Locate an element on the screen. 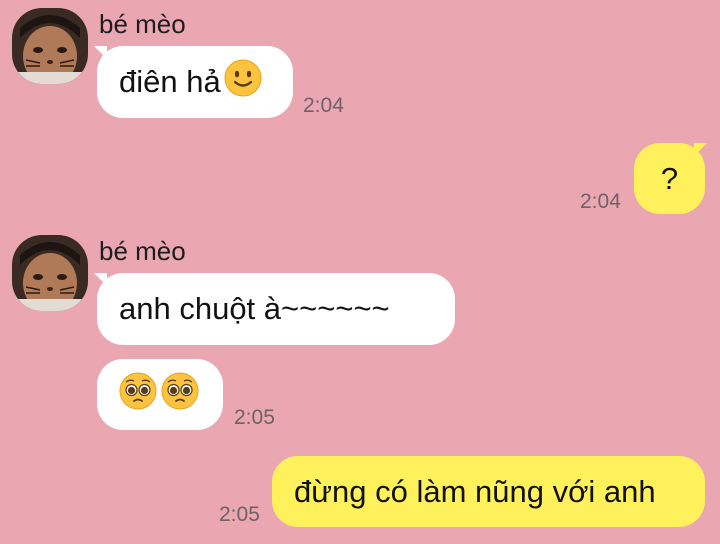  message-bubble: đừng có làm nũng với anh is located at coordinates (488, 491).